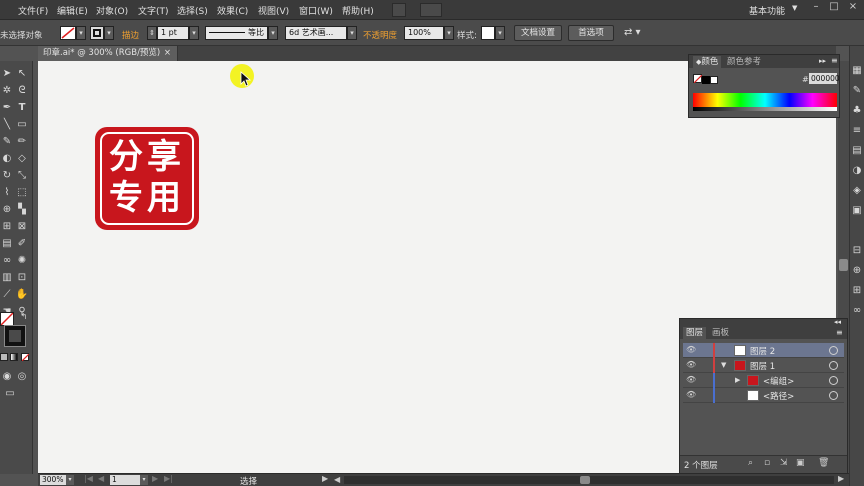 The width and height of the screenshot is (864, 486). I want to click on symbols-panel-icon: ♣, so click(857, 111).